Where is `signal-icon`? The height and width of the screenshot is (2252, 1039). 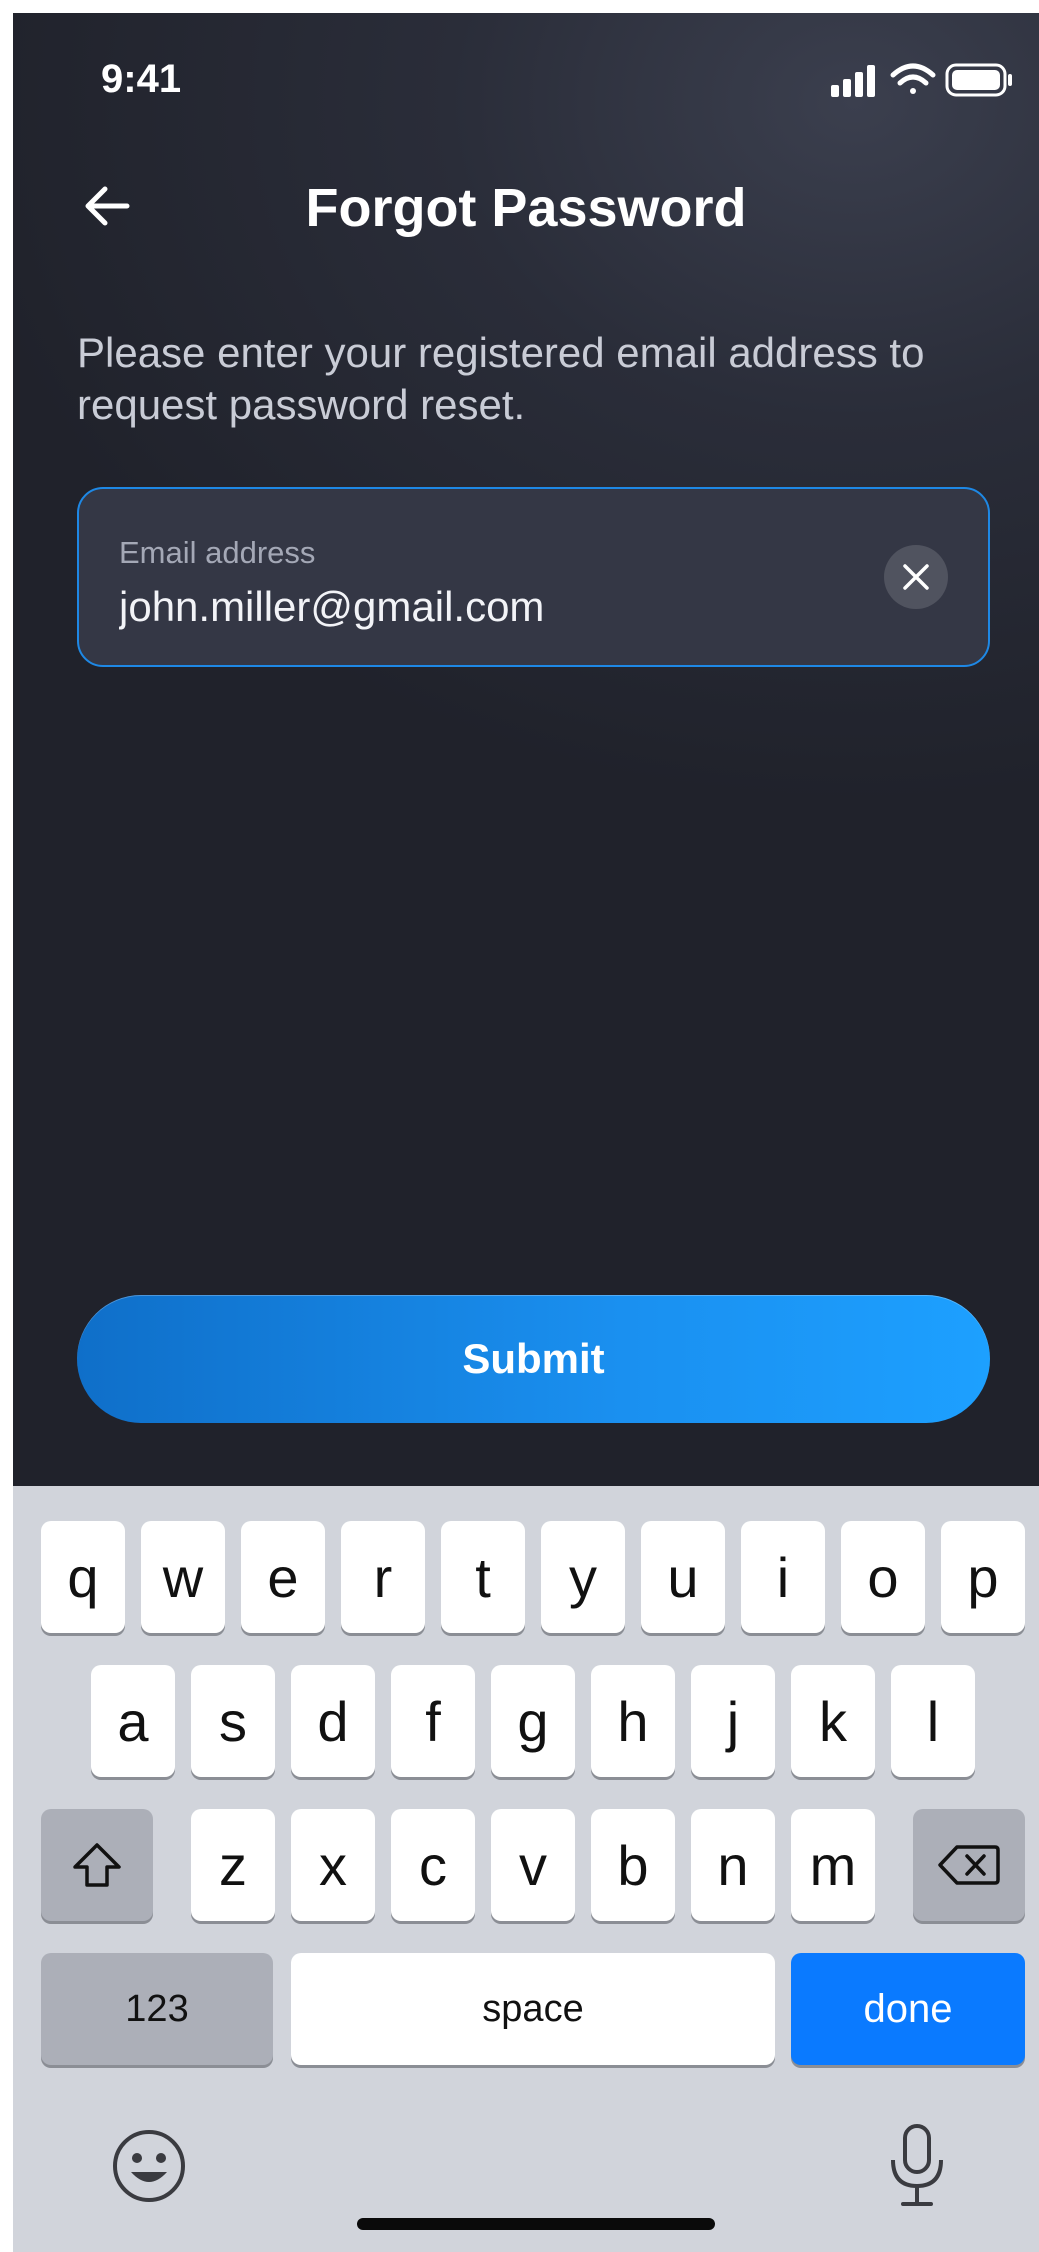
signal-icon is located at coordinates (853, 81).